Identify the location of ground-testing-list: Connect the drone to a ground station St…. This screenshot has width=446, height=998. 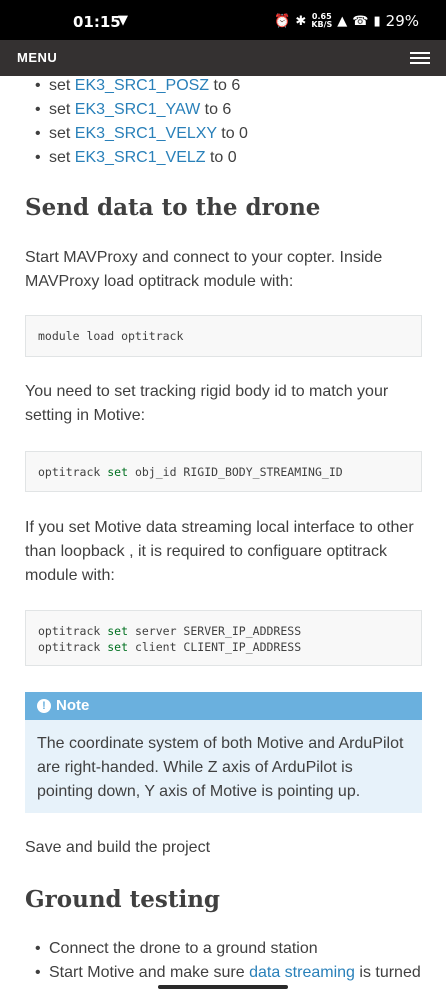
(228, 961).